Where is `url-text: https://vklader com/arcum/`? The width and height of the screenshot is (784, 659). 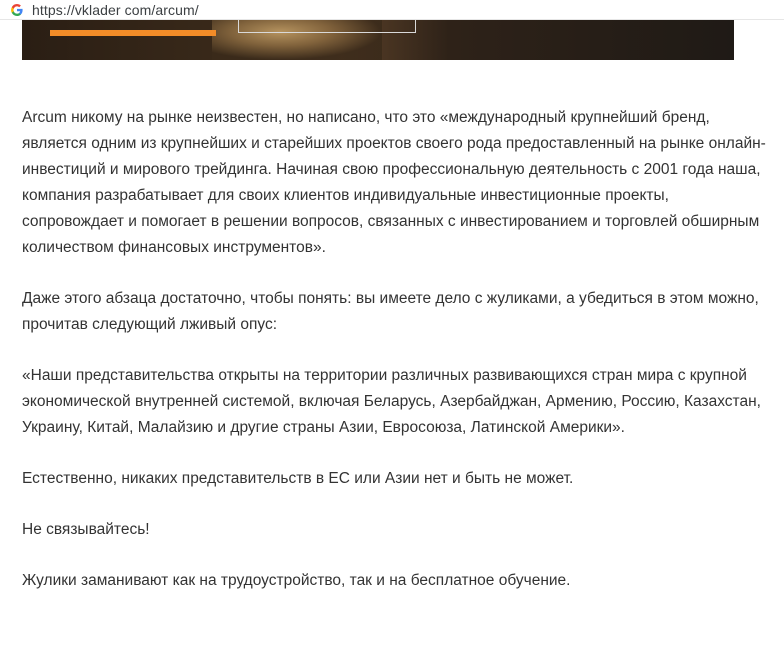
url-text: https://vklader com/arcum/ is located at coordinates (115, 10).